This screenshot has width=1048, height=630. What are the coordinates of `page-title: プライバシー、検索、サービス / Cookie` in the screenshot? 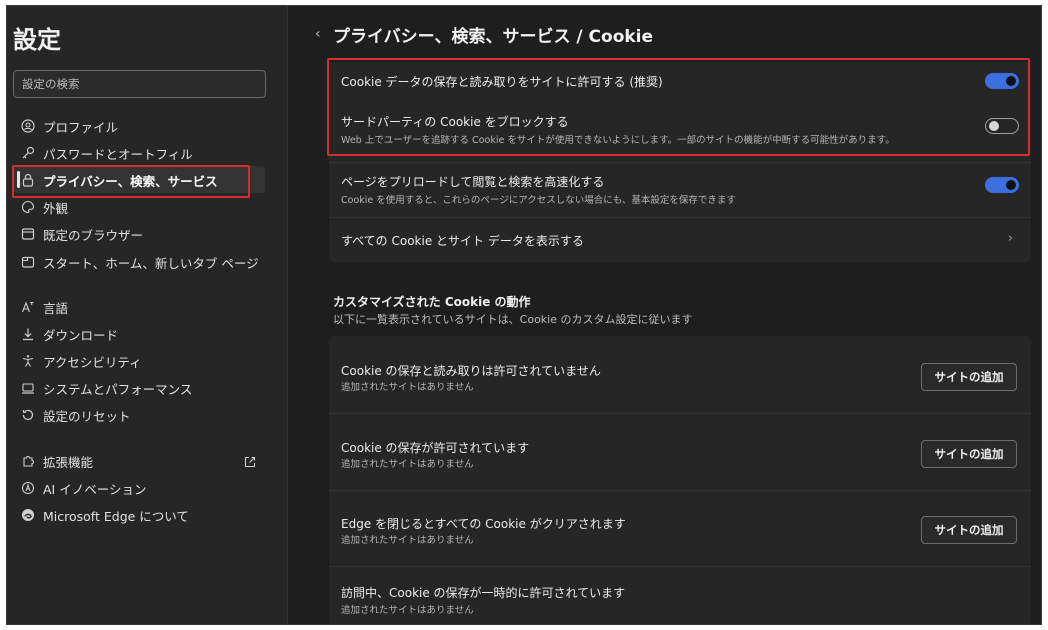 It's located at (493, 37).